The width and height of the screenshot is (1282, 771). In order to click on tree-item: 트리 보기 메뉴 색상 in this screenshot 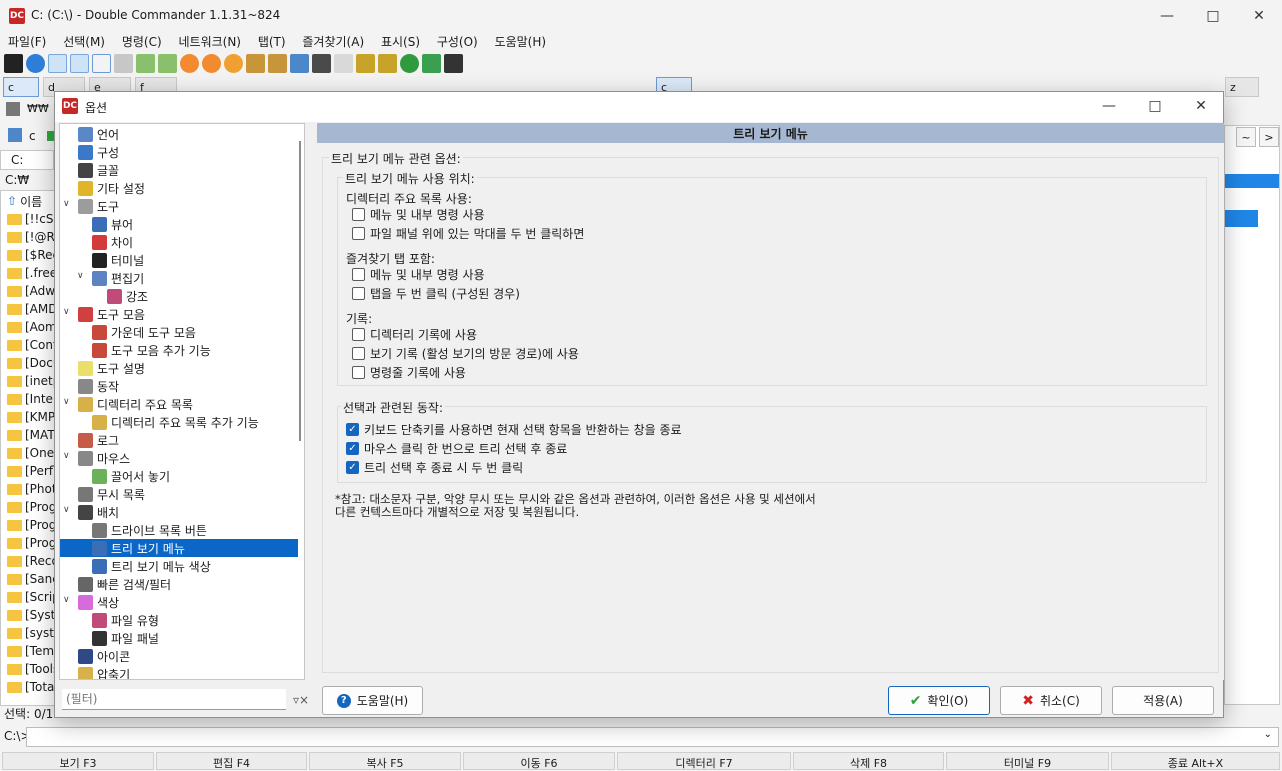, I will do `click(151, 566)`.